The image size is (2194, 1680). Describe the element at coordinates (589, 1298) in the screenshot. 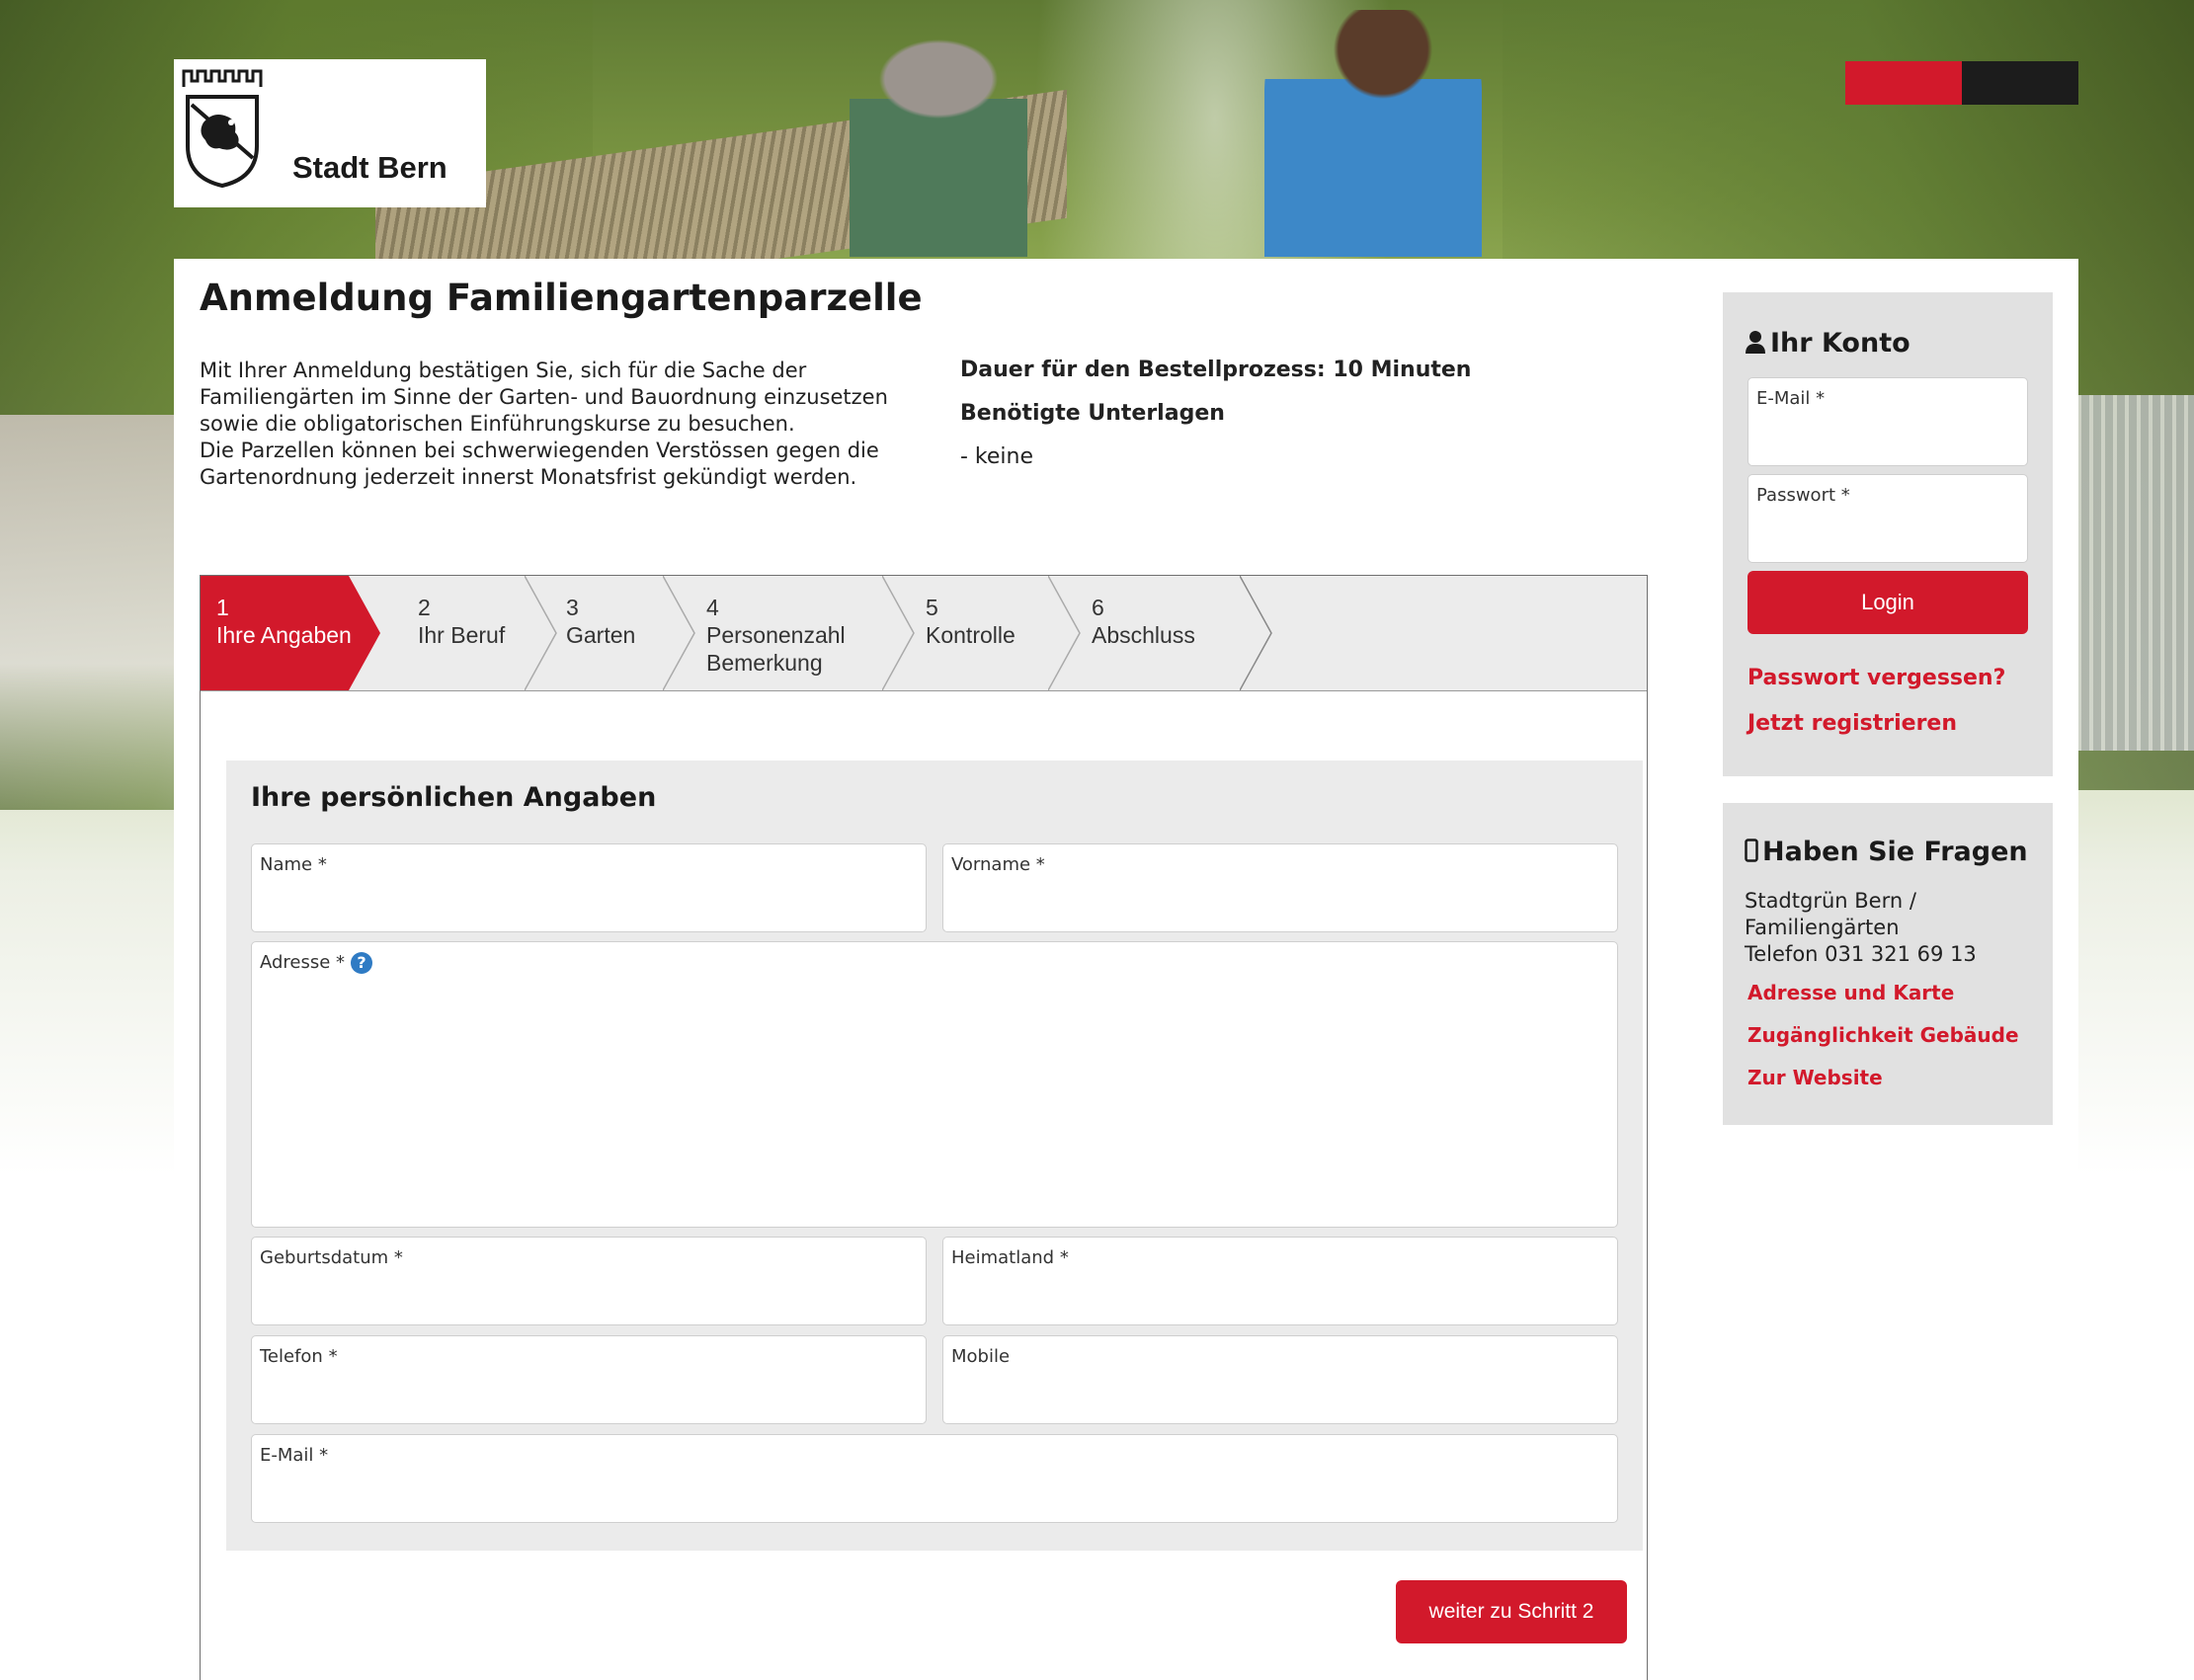

I see `geburtsdatum-input` at that location.